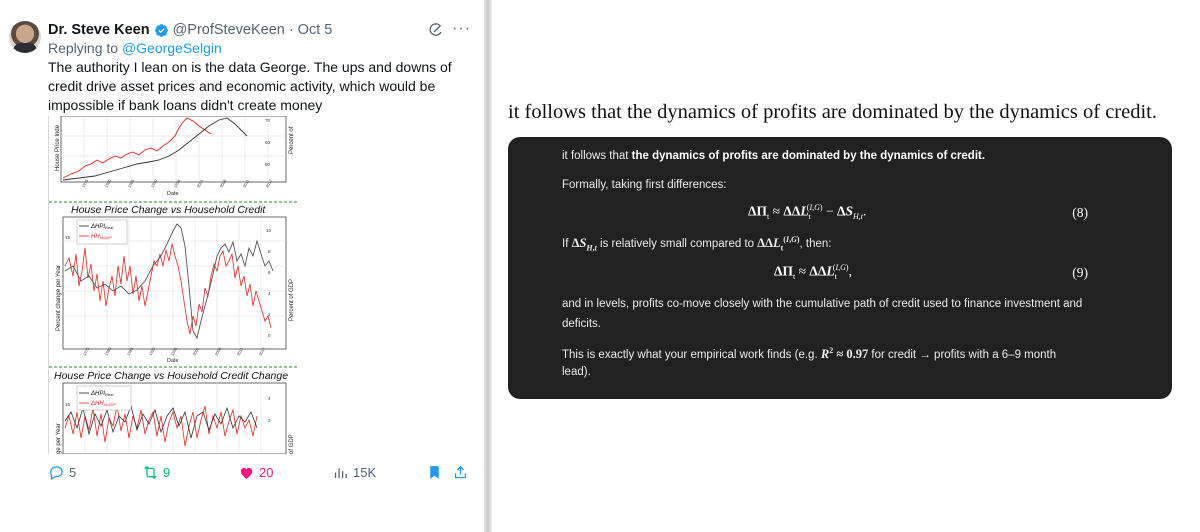 The image size is (1200, 532). I want to click on middle-ylabel-left: Percent change per Year, so click(59, 298).